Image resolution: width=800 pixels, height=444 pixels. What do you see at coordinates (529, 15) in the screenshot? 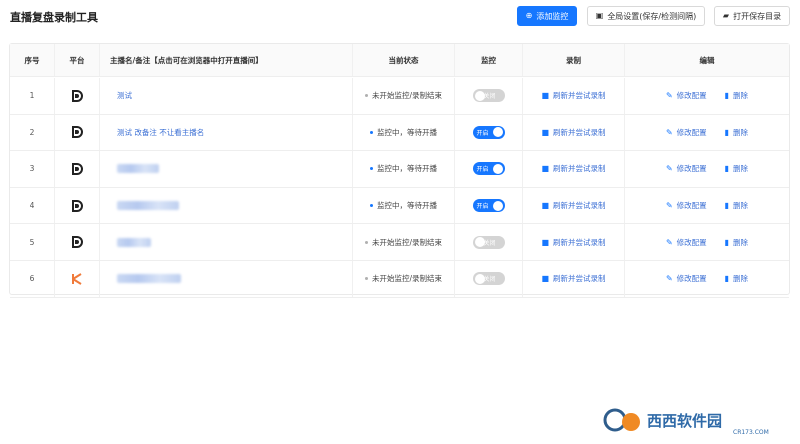
I see `plus-circle-icon: ⊕` at bounding box center [529, 15].